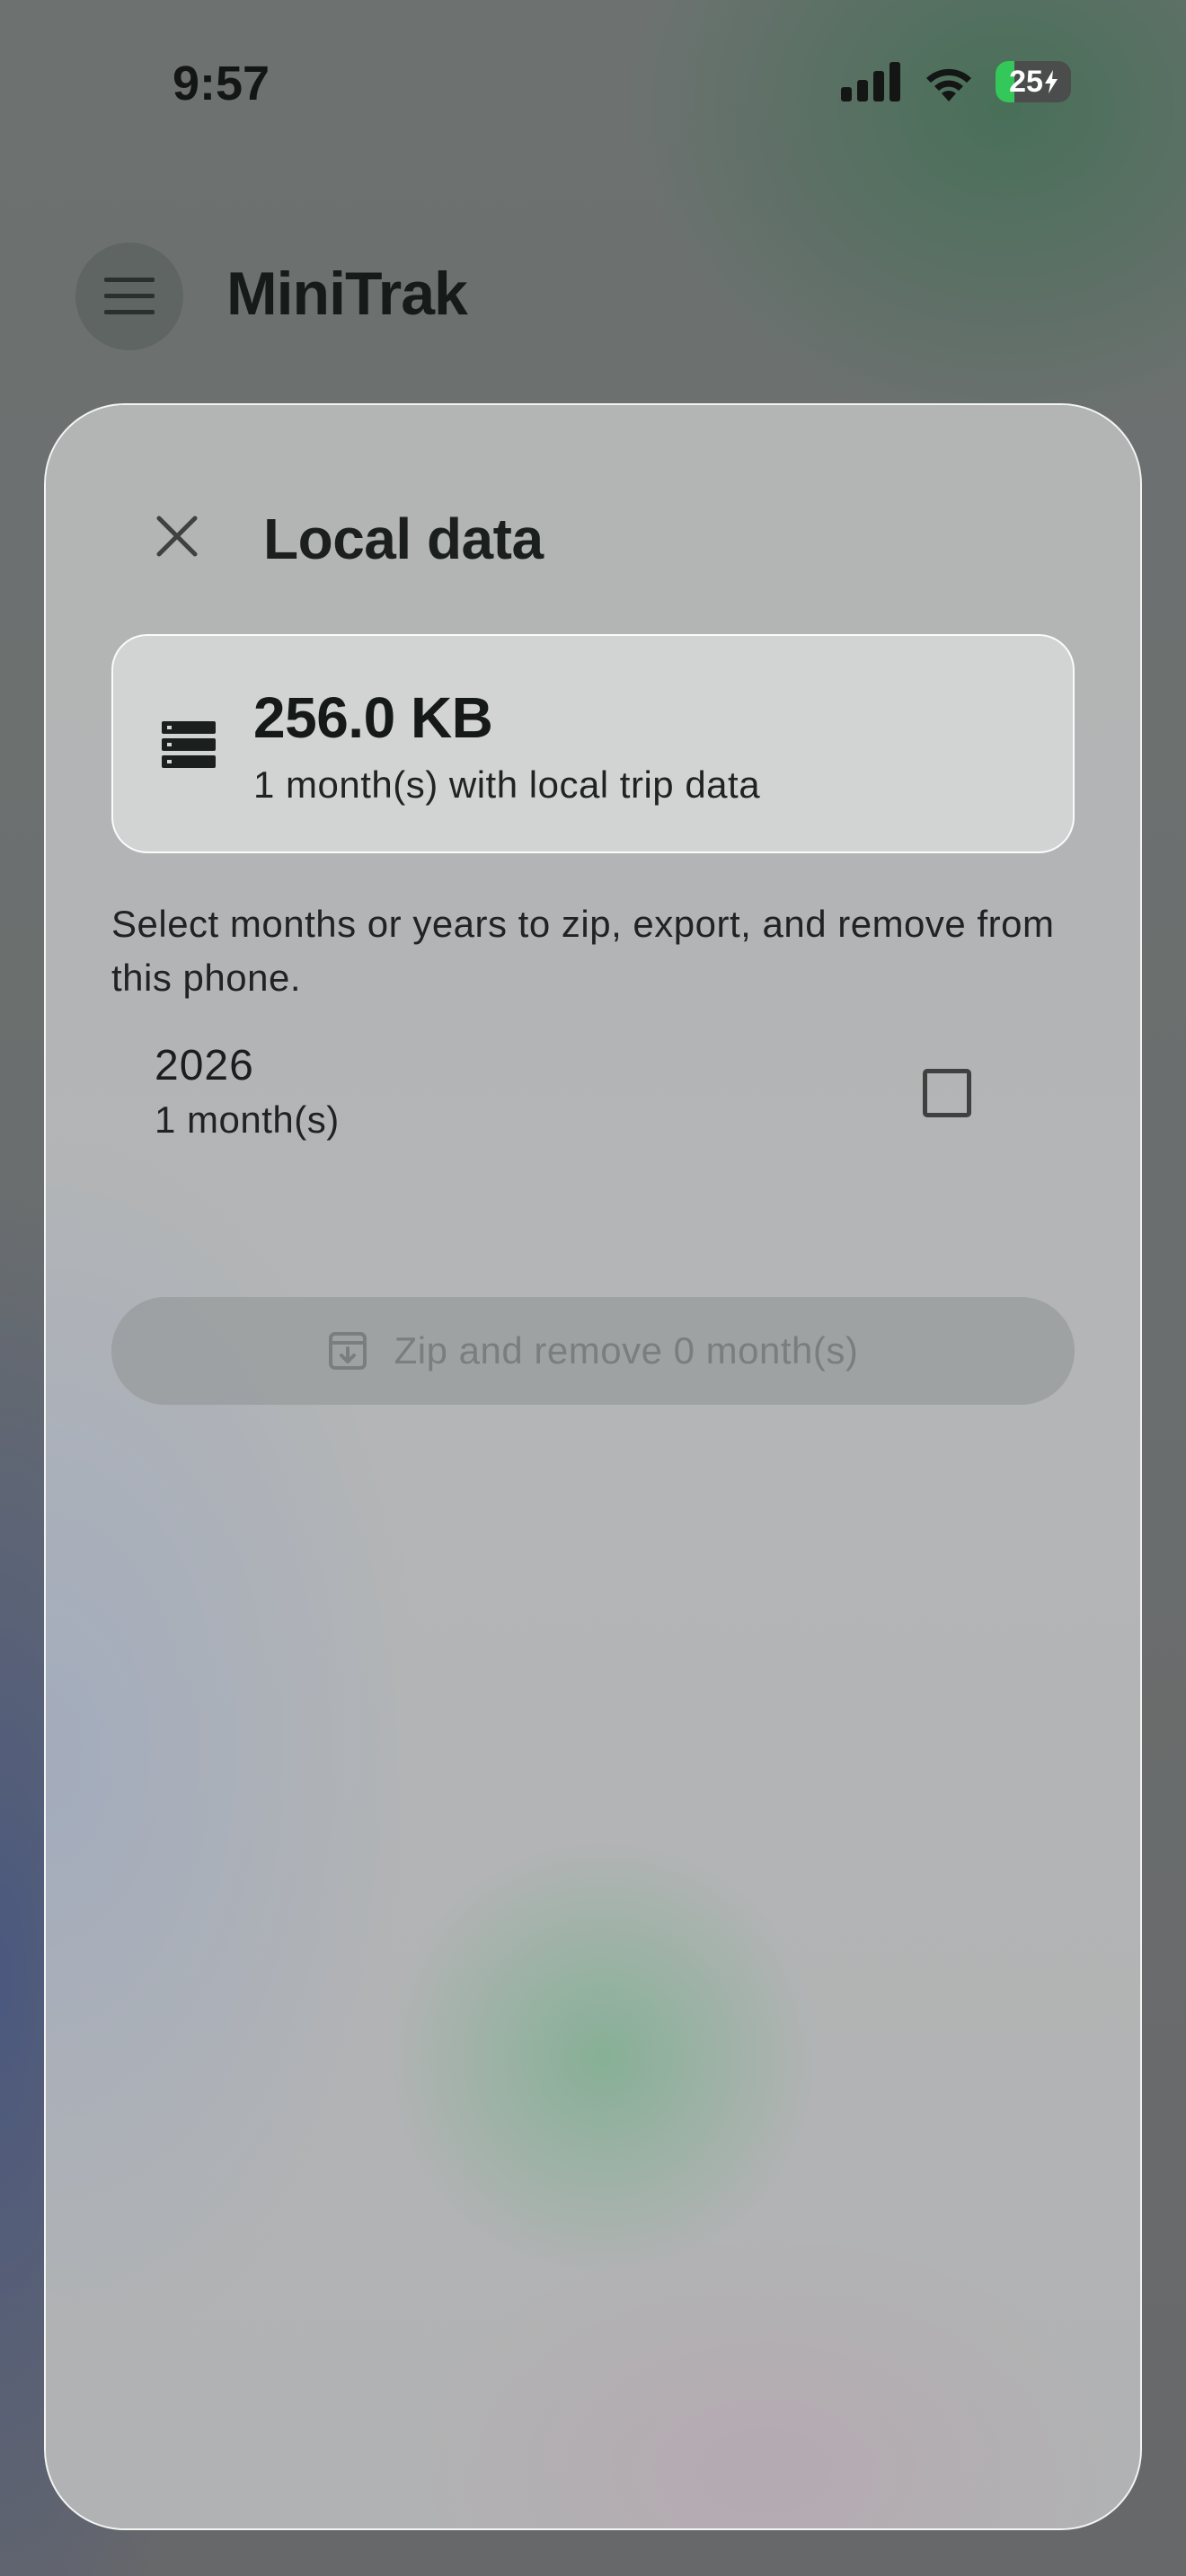  Describe the element at coordinates (347, 294) in the screenshot. I see `app-title: MiniTrak` at that location.